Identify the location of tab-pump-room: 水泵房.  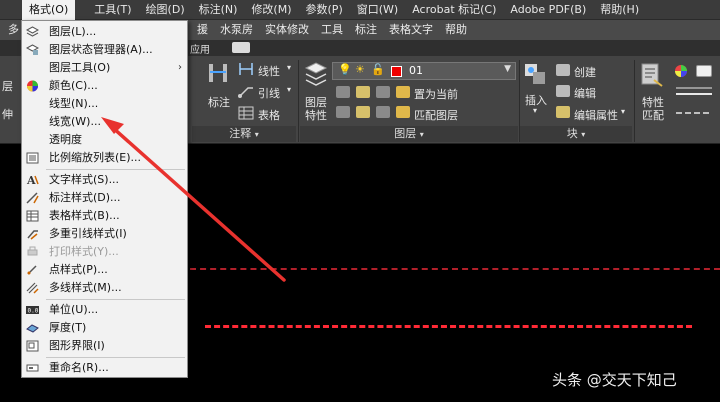
(236, 30).